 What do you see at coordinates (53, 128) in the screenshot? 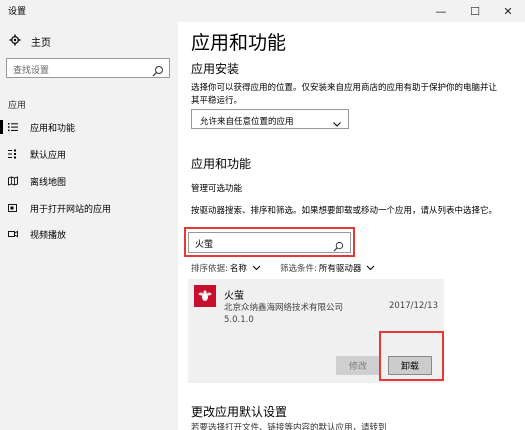
I see `sidebar-item-label: 应用和功能` at bounding box center [53, 128].